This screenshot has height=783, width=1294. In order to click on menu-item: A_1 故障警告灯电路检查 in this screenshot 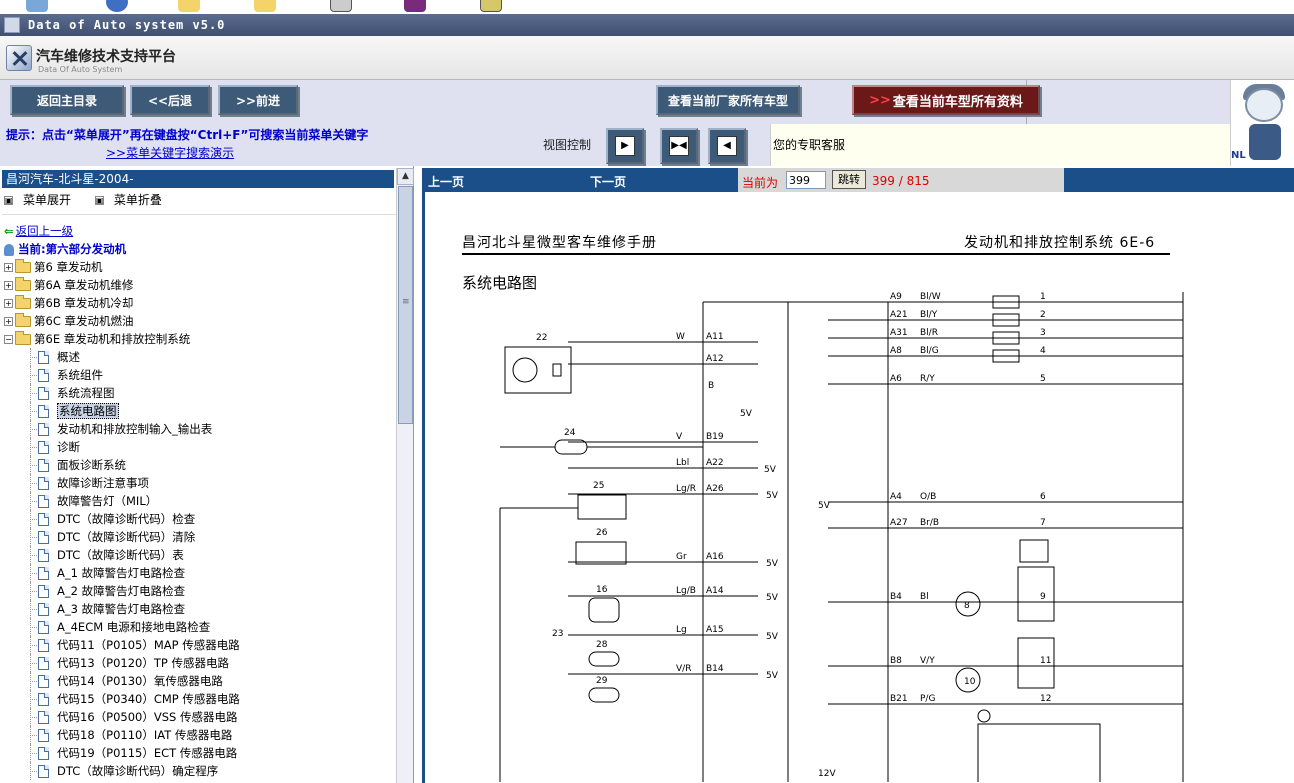, I will do `click(200, 573)`.